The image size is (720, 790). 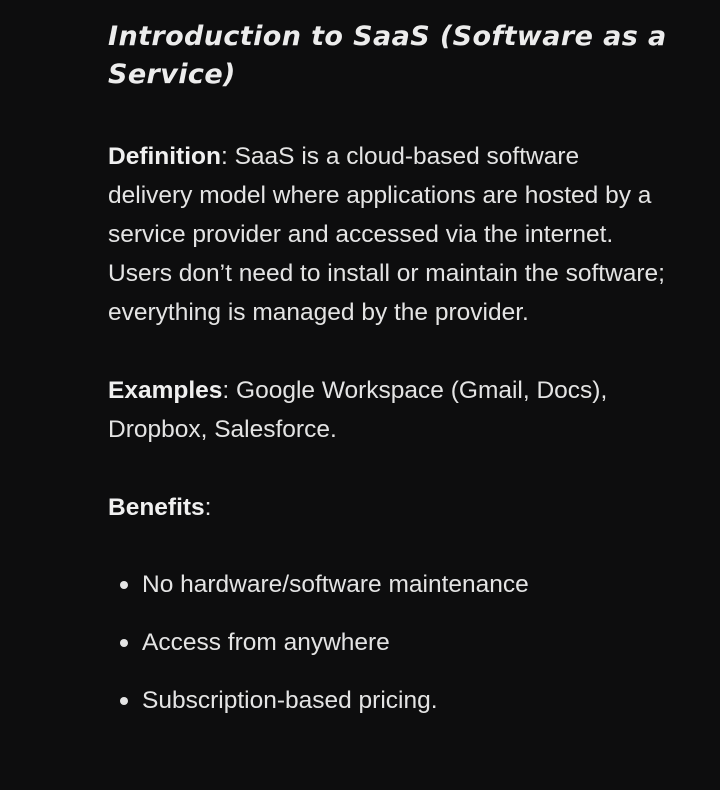 I want to click on benefit-text: No hardware/software maintenance, so click(x=335, y=584).